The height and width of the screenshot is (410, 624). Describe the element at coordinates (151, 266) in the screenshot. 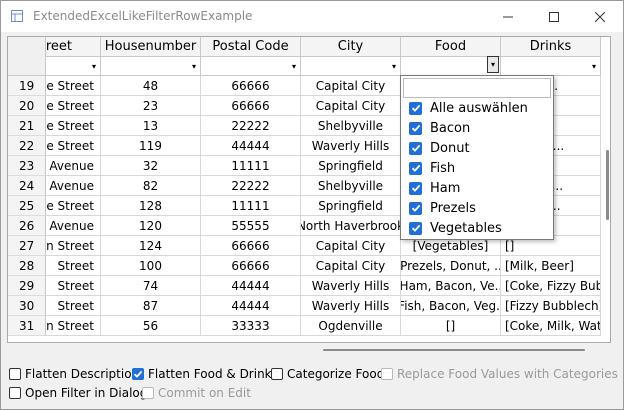

I see `table-cell: 100` at that location.